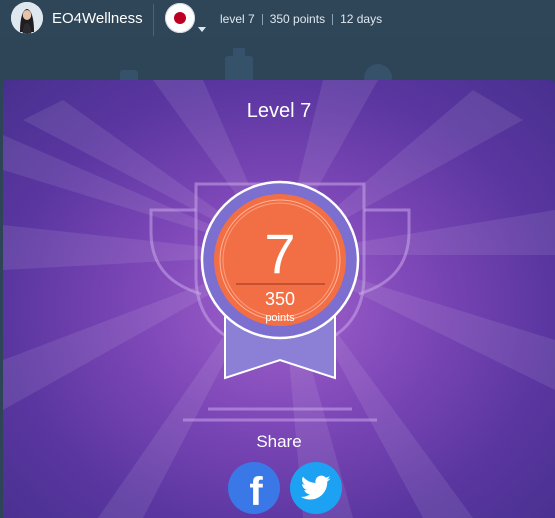 Image resolution: width=555 pixels, height=518 pixels. I want to click on share-label: Share, so click(279, 441).